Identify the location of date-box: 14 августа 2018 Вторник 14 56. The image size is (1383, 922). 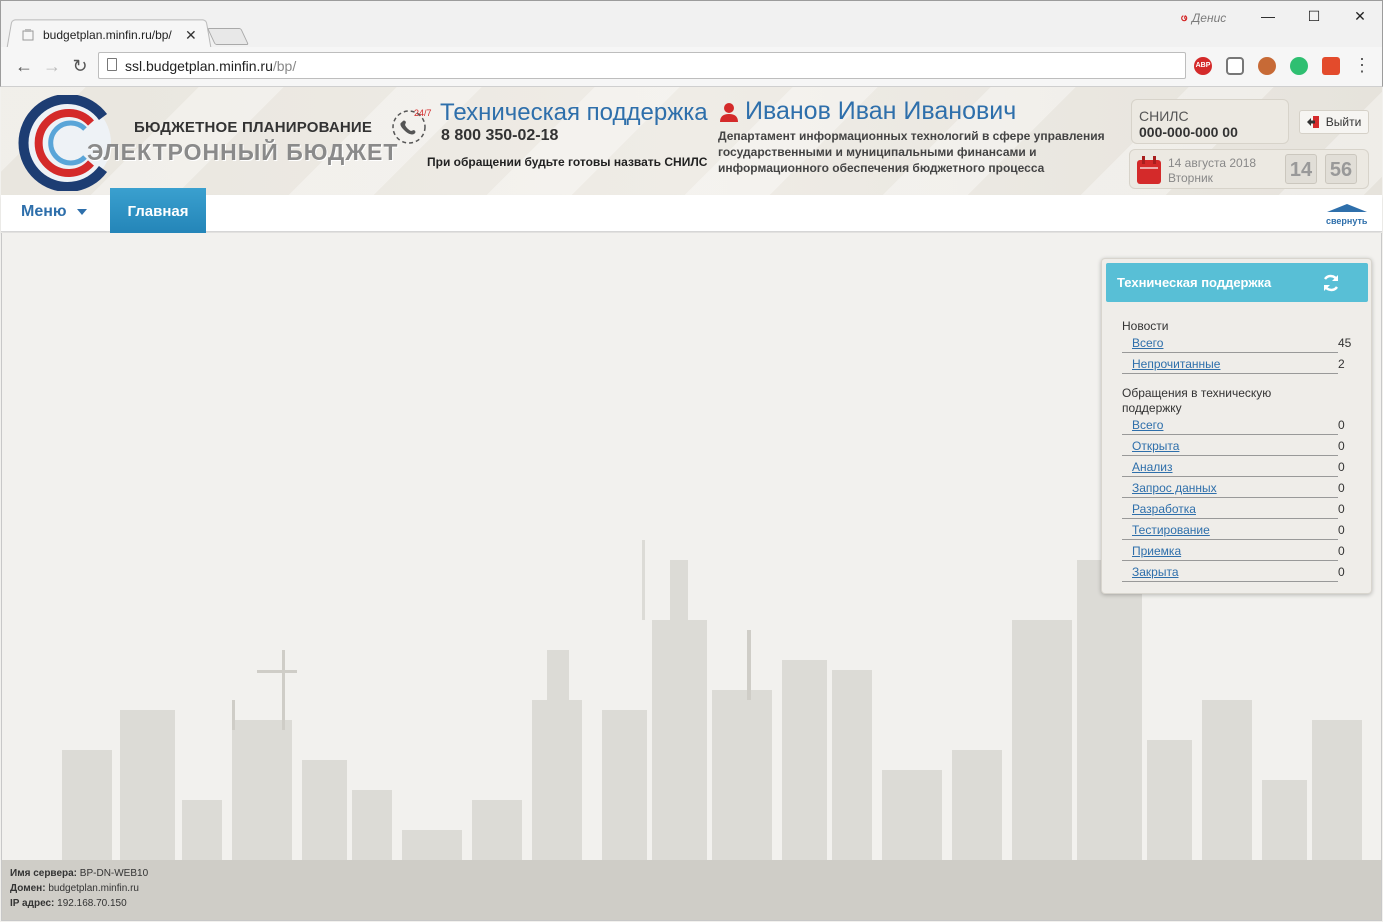
(1249, 169).